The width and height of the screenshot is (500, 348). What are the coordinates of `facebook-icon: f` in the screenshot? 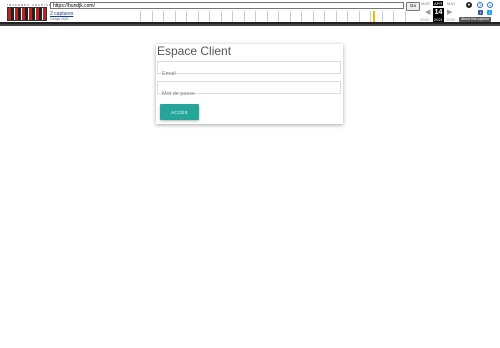 It's located at (480, 12).